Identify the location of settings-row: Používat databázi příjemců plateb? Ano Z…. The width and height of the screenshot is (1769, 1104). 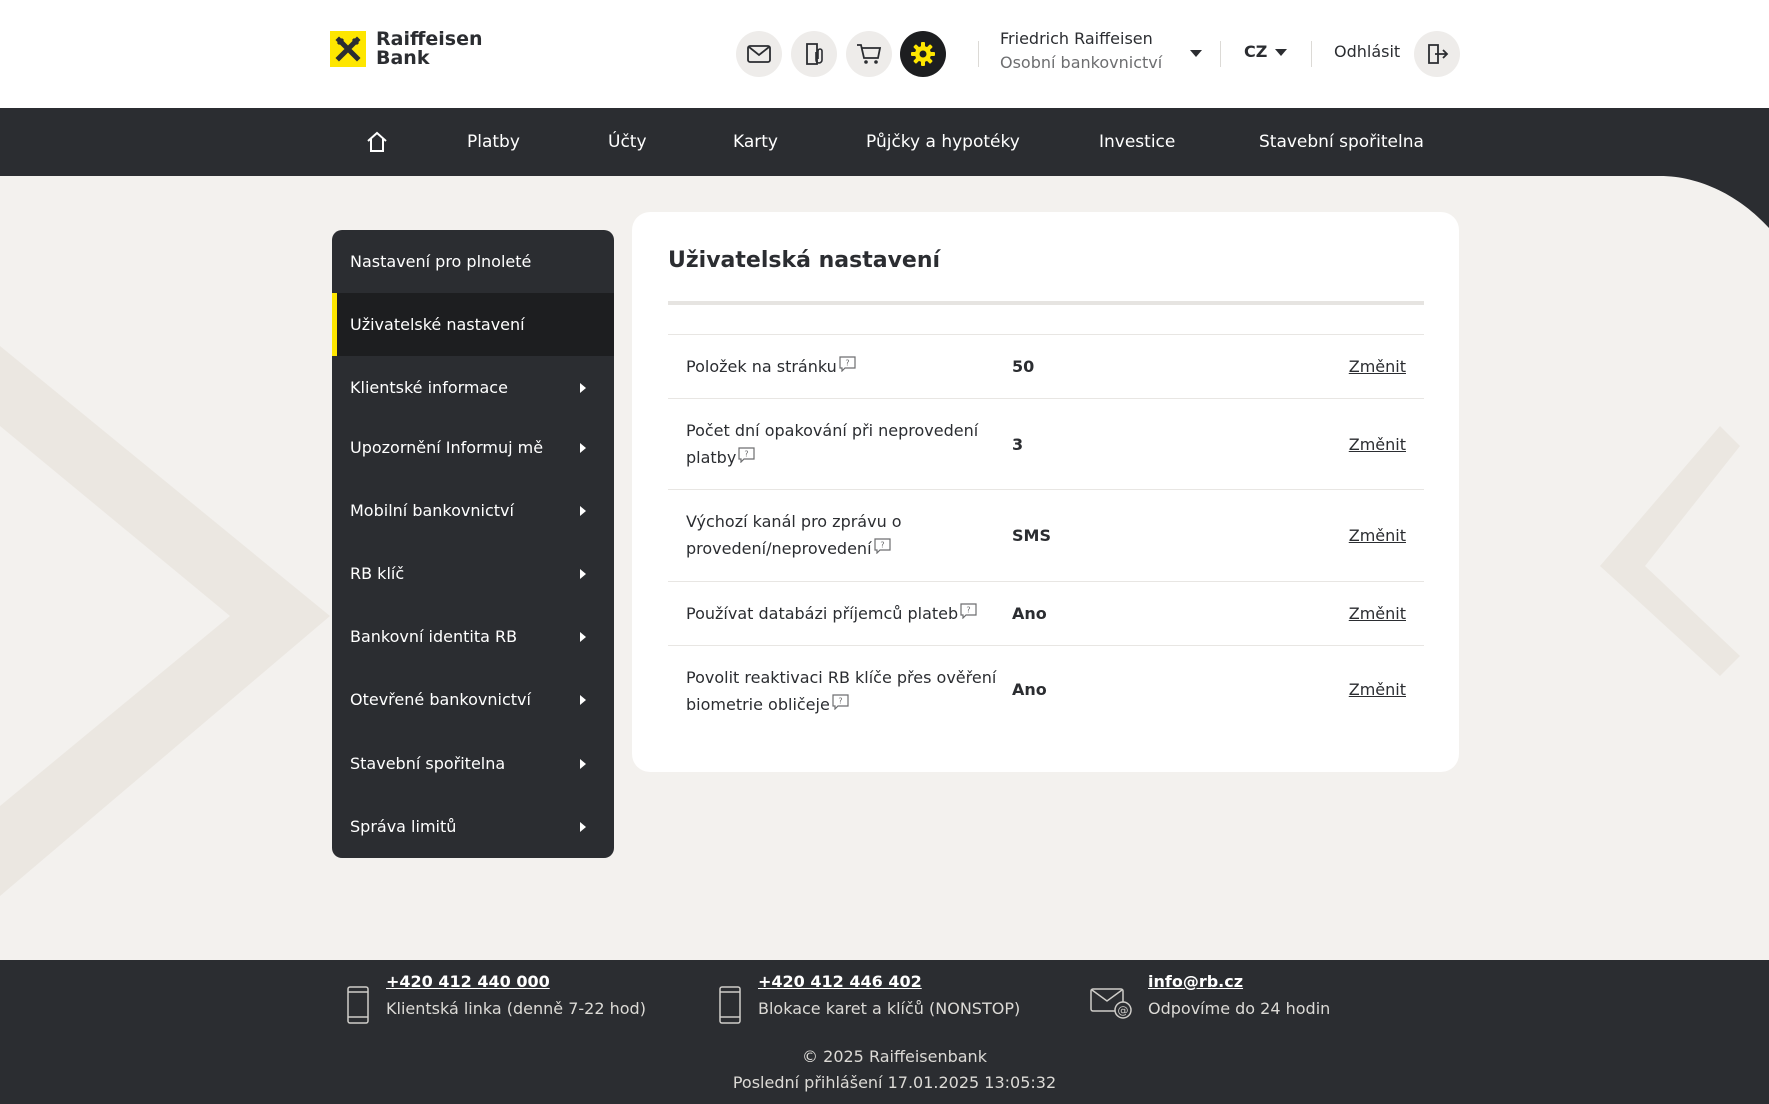
(1046, 613).